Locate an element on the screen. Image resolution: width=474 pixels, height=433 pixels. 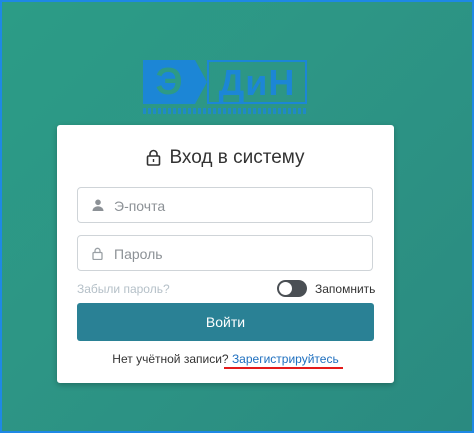
forgot-password-link: Забыли пароль? is located at coordinates (123, 289).